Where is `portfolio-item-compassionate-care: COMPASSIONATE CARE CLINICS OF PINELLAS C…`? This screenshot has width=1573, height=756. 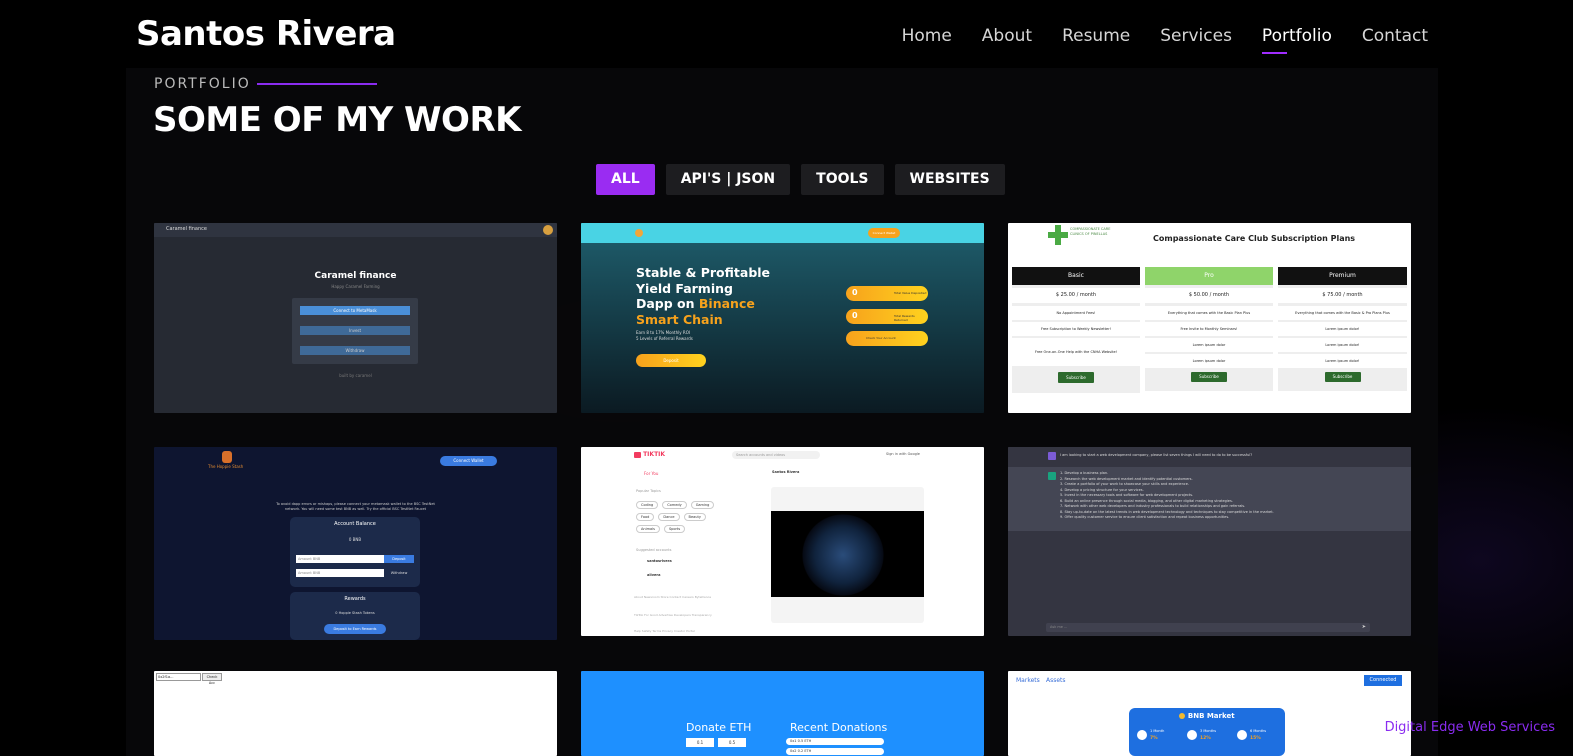
portfolio-item-compassionate-care: COMPASSIONATE CARE CLINICS OF PINELLAS C… is located at coordinates (1209, 318).